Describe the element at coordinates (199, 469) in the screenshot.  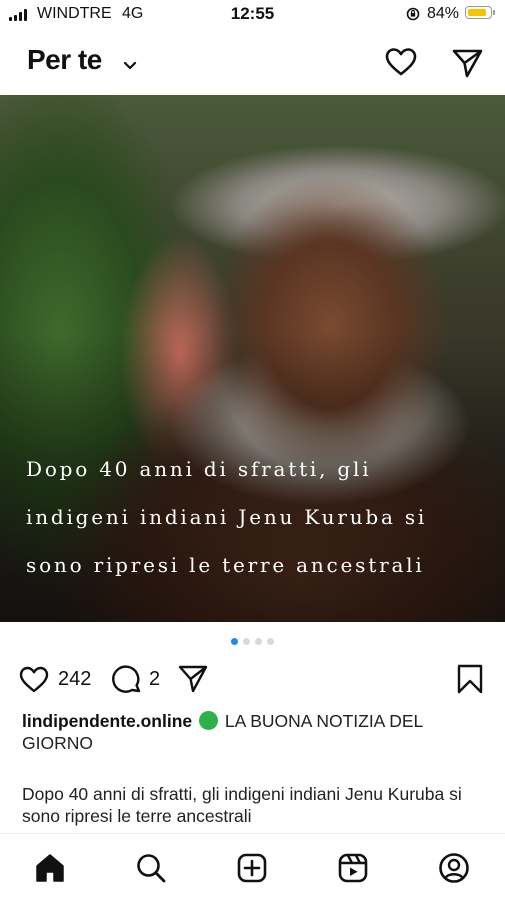
I see `headline-line: Dopo 40 anni di sfratti, gli` at that location.